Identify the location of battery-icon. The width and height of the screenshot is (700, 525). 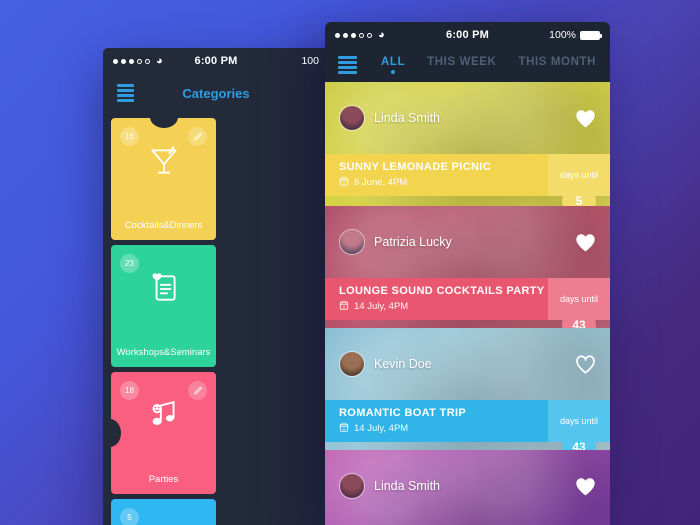
(591, 35).